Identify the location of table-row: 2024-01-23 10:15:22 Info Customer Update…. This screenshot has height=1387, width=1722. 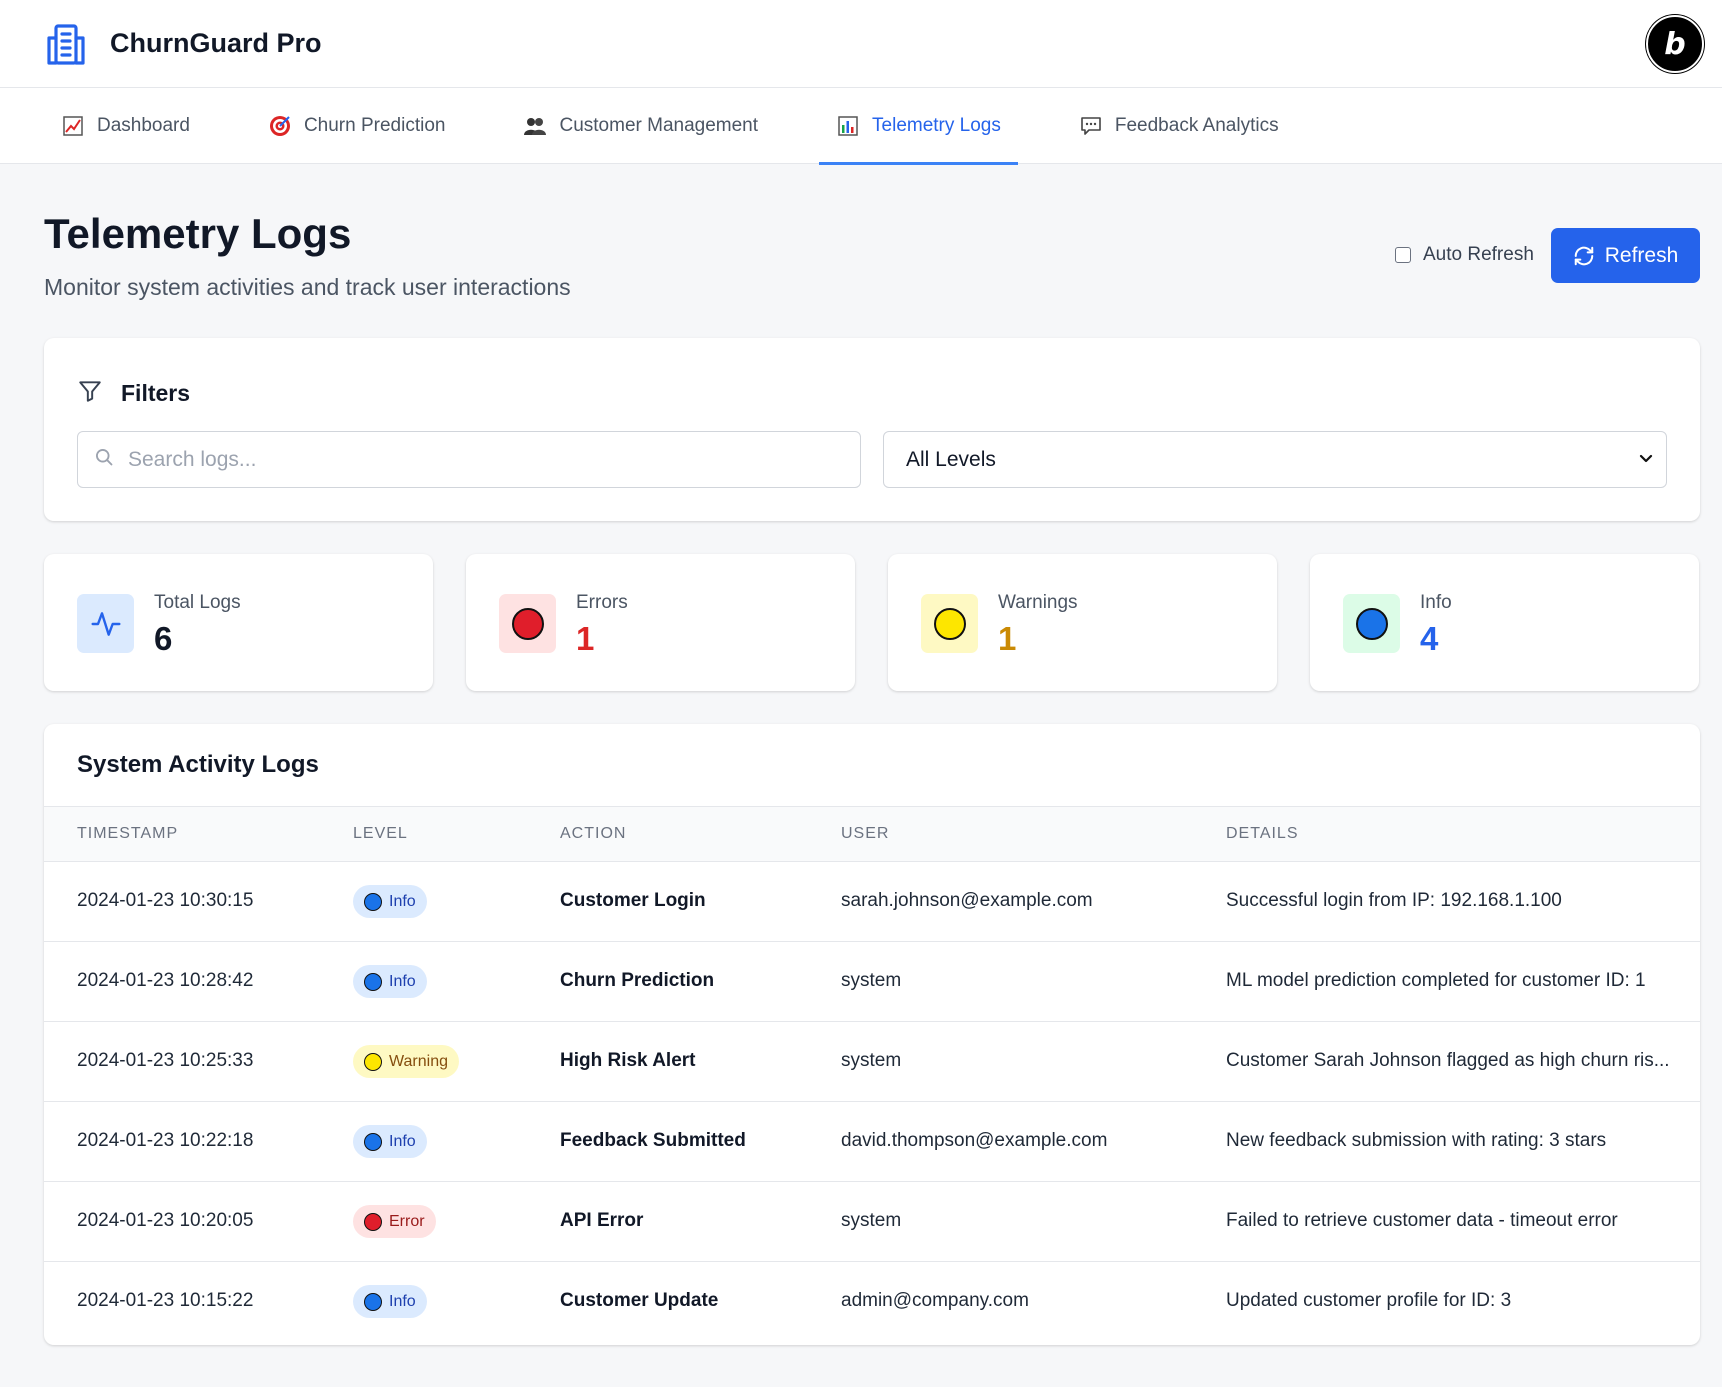
(872, 1302).